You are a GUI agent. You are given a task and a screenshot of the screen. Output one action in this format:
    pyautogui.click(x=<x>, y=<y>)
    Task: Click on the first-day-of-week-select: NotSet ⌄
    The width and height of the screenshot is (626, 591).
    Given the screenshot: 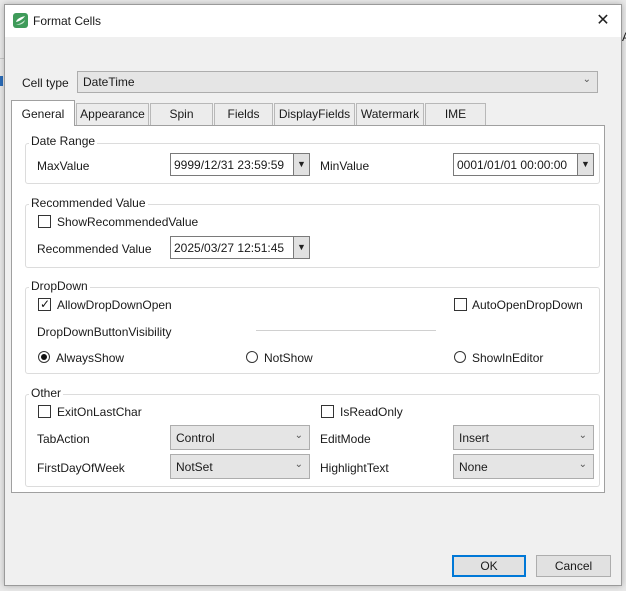 What is the action you would take?
    pyautogui.click(x=240, y=466)
    